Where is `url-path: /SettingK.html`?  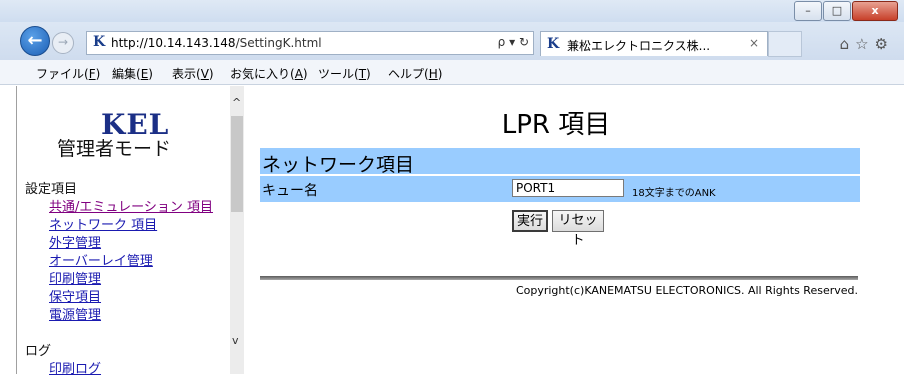 url-path: /SettingK.html is located at coordinates (278, 43).